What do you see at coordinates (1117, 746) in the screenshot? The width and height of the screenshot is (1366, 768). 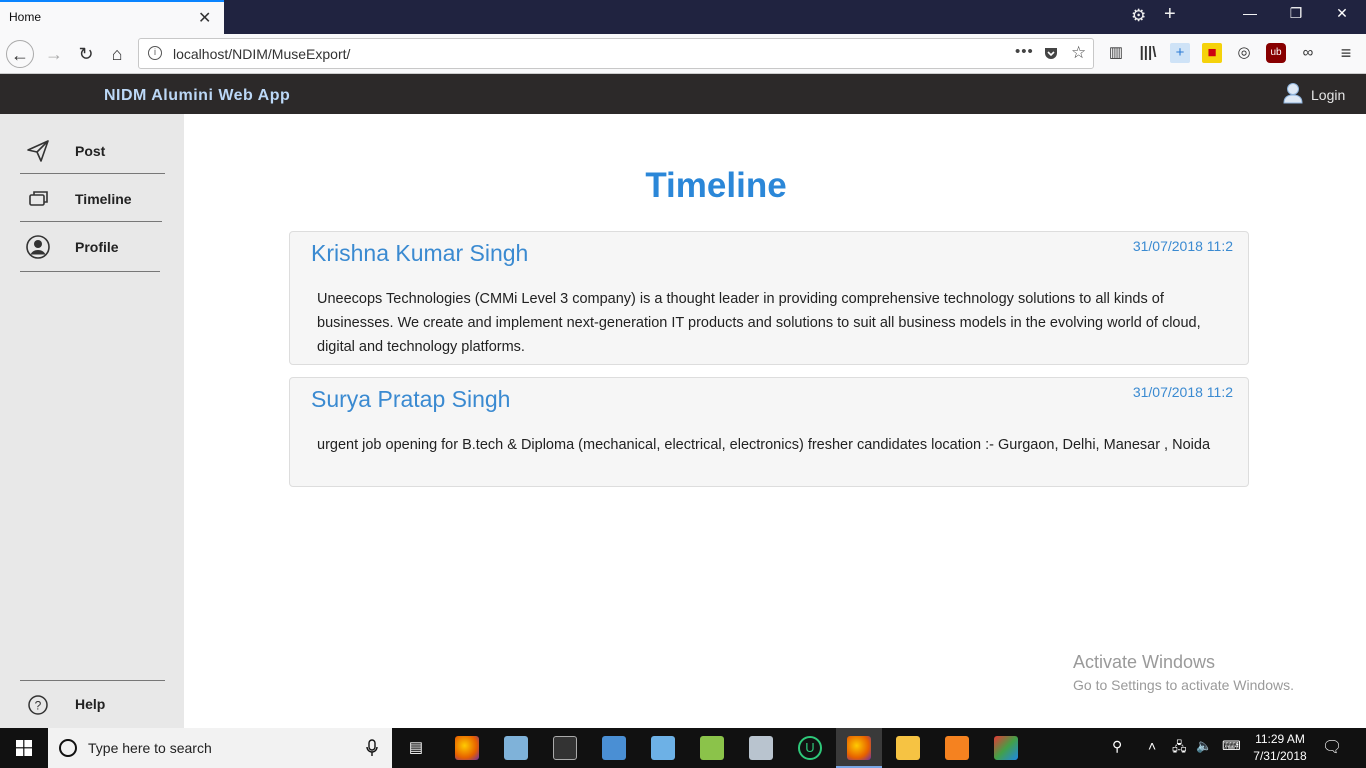 I see `people-icon: ⚲` at bounding box center [1117, 746].